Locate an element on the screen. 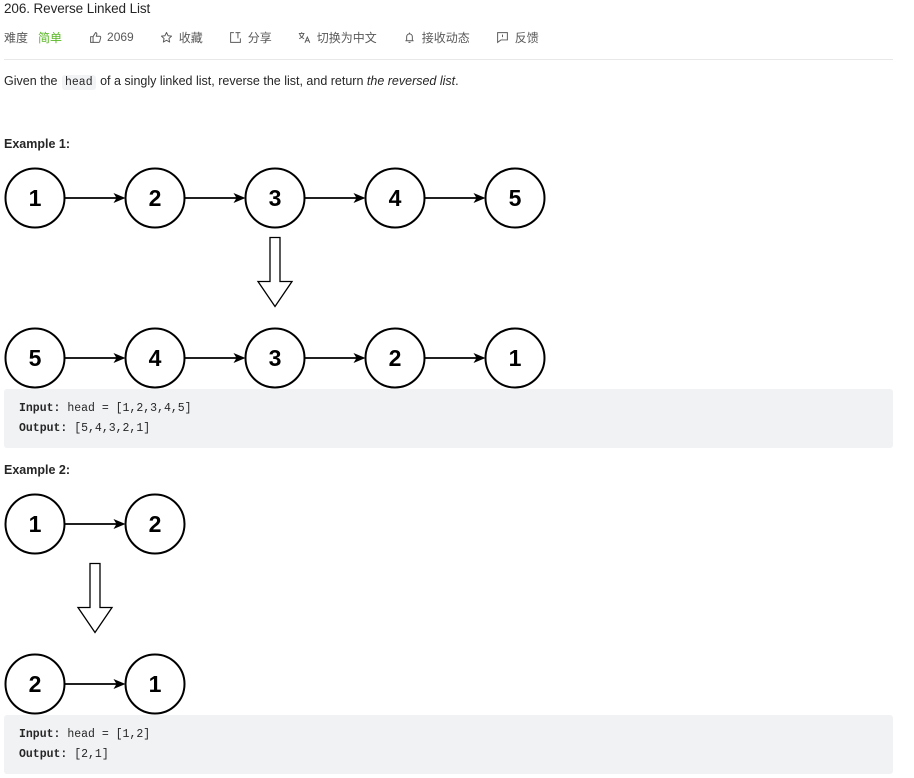  description-suffix: . is located at coordinates (457, 81).